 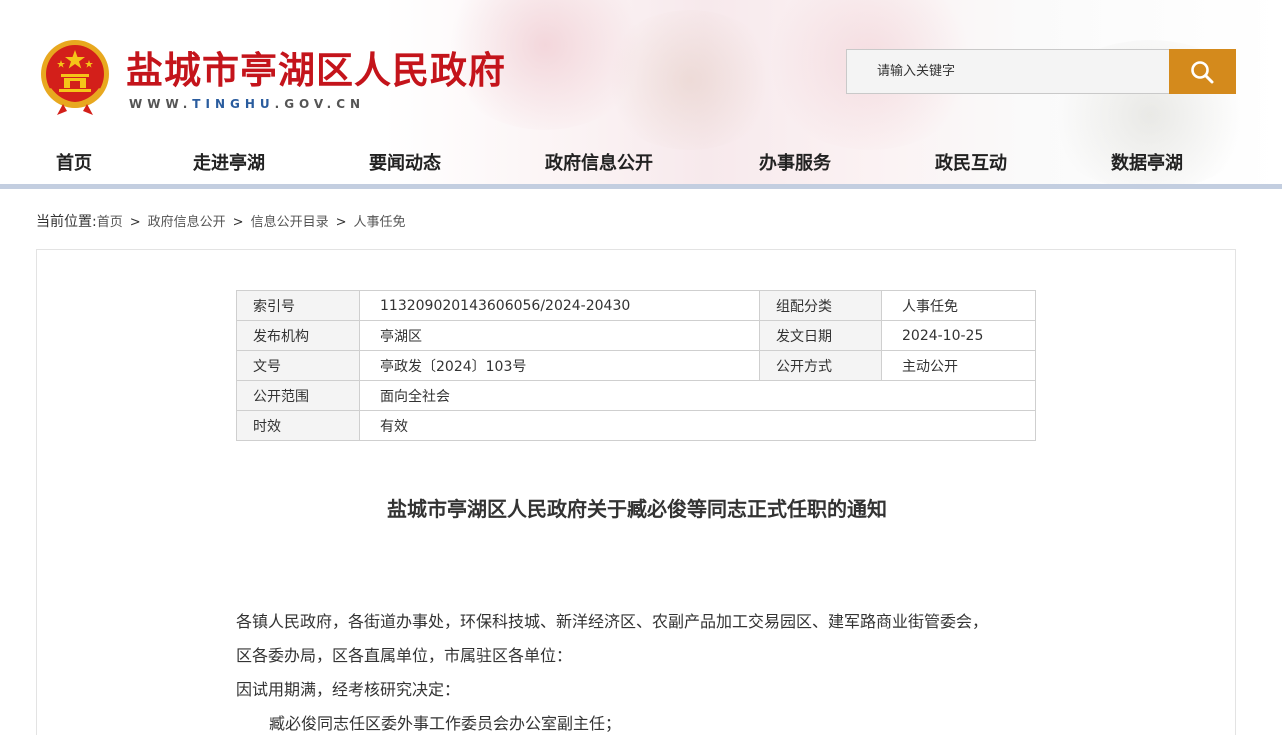 I want to click on document-title: 盐城市亭湖区人民政府关于臧必俊等同志正式任职的通知, so click(x=637, y=509).